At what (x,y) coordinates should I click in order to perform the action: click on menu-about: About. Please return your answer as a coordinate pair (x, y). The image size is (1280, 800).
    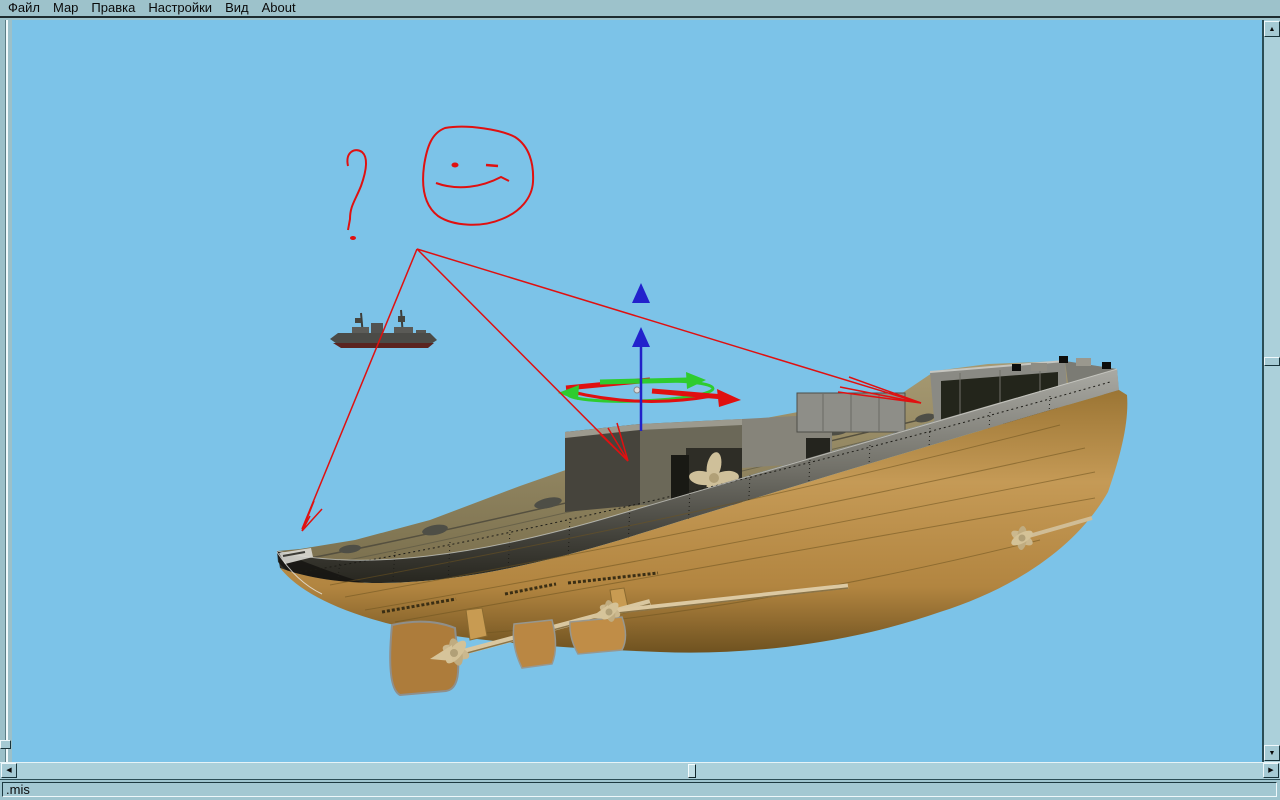
    Looking at the image, I should click on (279, 8).